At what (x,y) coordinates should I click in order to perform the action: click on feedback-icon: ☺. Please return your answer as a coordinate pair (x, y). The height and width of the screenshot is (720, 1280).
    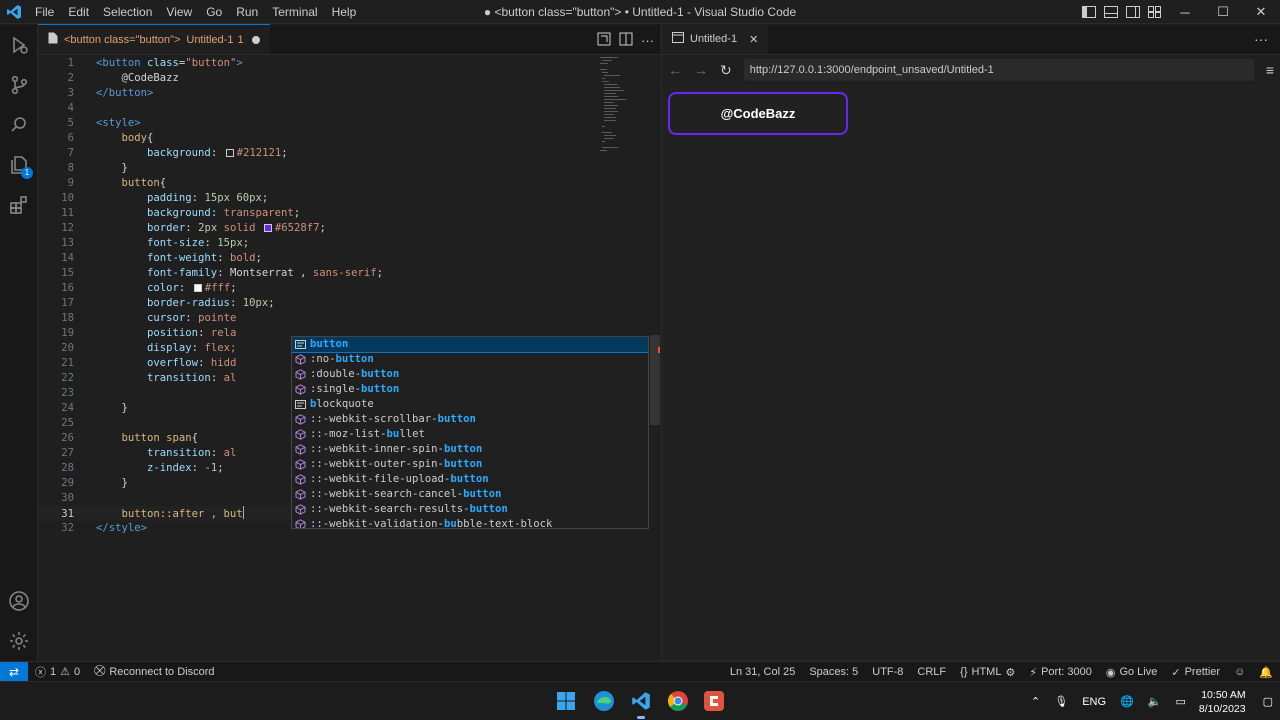
    Looking at the image, I should click on (1239, 672).